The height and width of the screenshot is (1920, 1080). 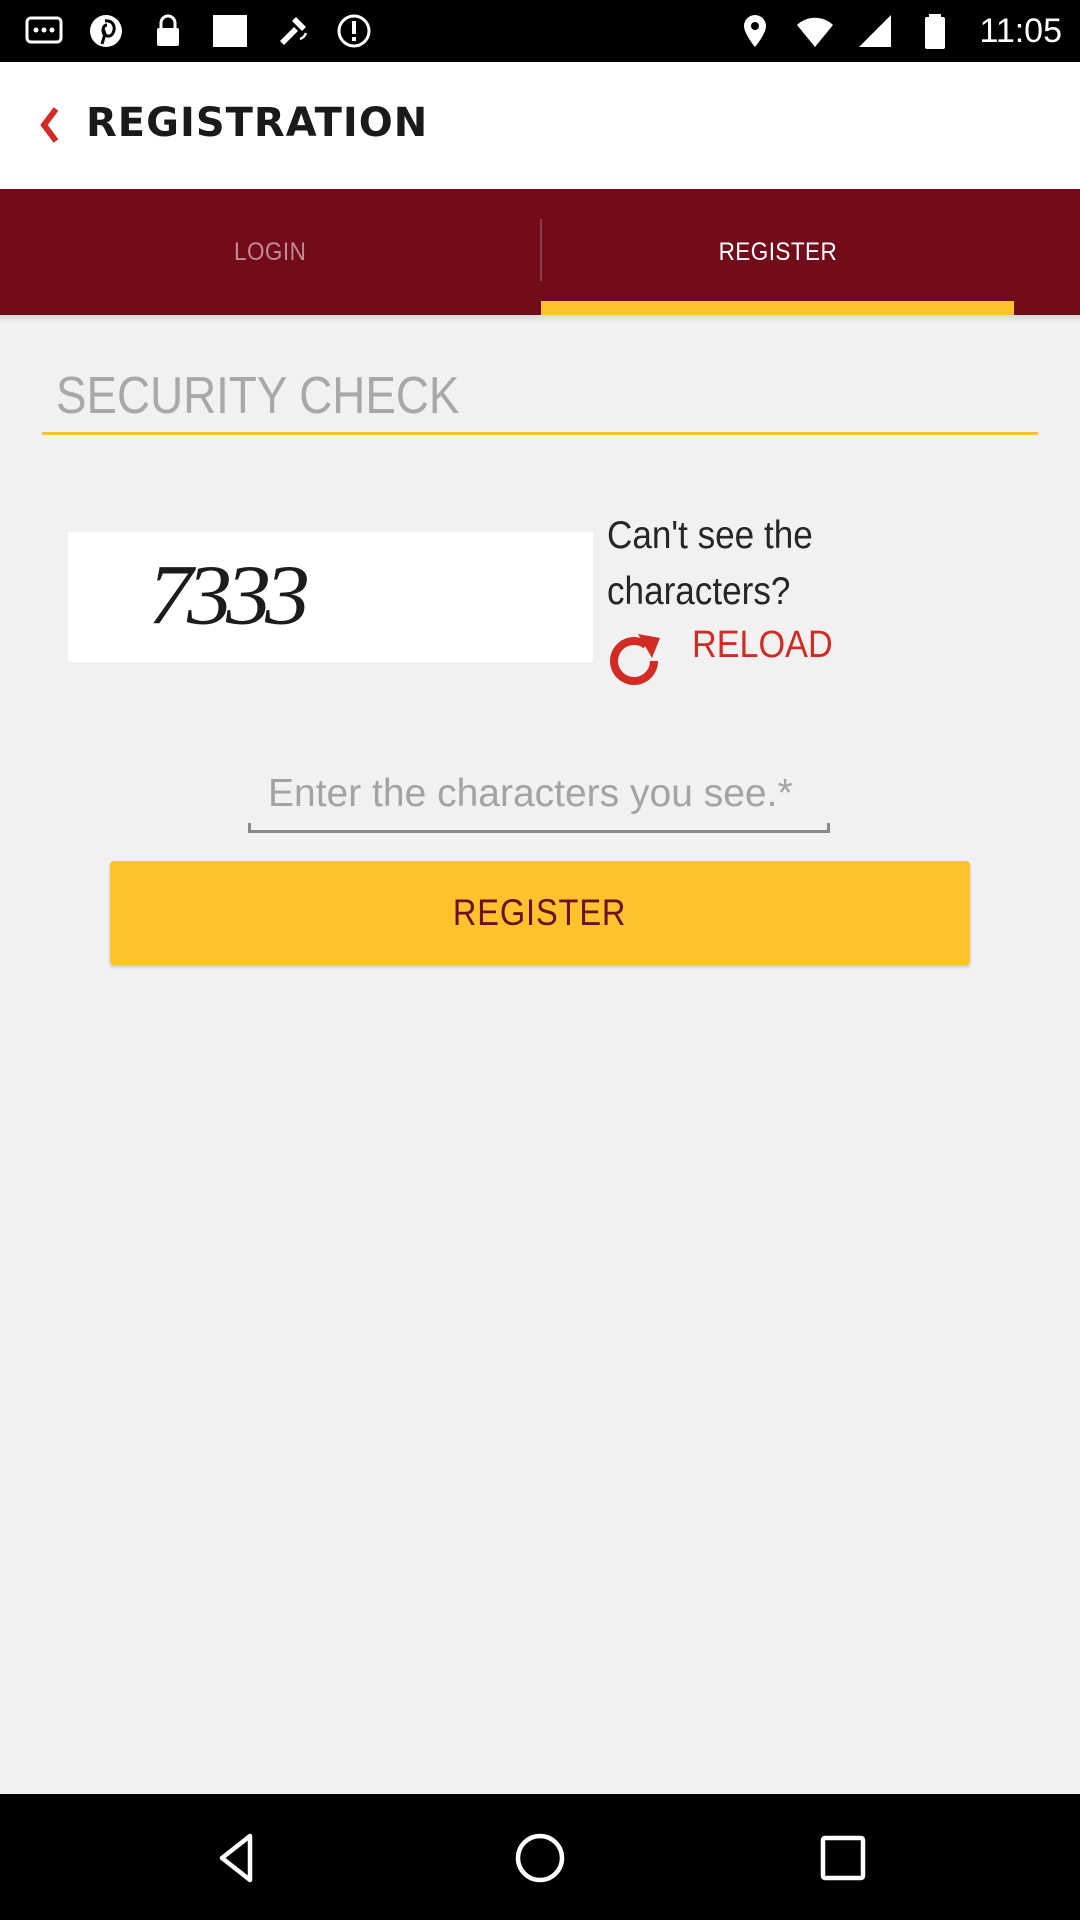 What do you see at coordinates (540, 319) in the screenshot?
I see `tab-bar-shadow` at bounding box center [540, 319].